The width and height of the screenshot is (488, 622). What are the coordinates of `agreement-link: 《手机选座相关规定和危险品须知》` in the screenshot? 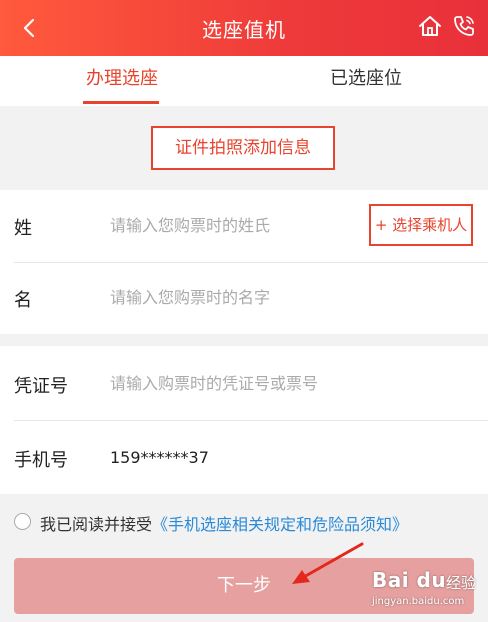 It's located at (280, 524).